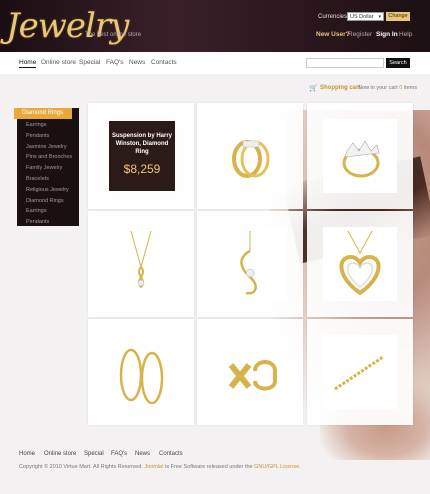  Describe the element at coordinates (49, 147) in the screenshot. I see `sidebar-item-jasmine-jewelry: Jasmine Jewelry` at that location.